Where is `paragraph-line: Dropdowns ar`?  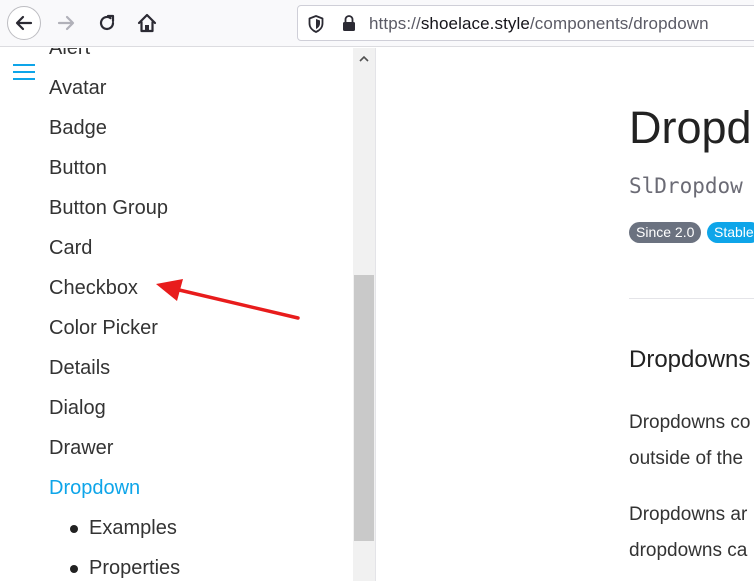
paragraph-line: Dropdowns ar is located at coordinates (688, 514).